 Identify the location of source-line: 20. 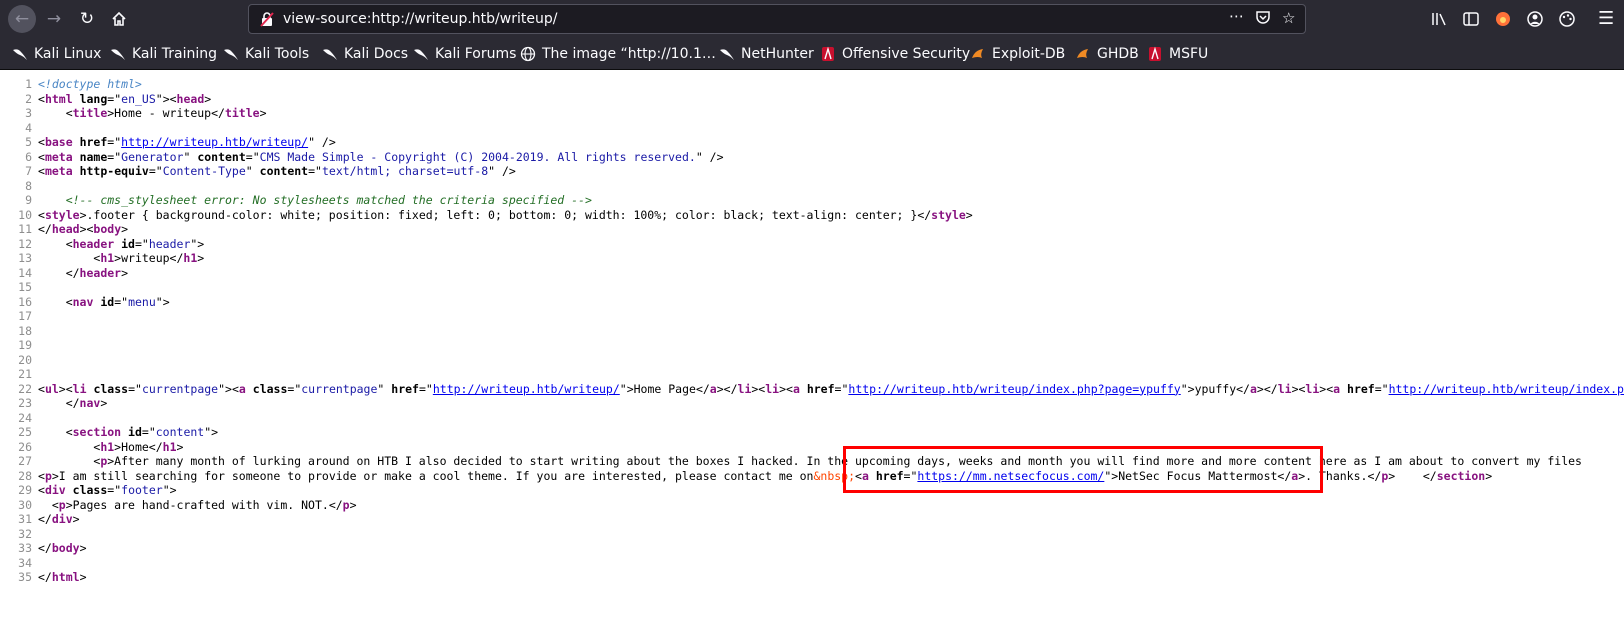
(19, 360).